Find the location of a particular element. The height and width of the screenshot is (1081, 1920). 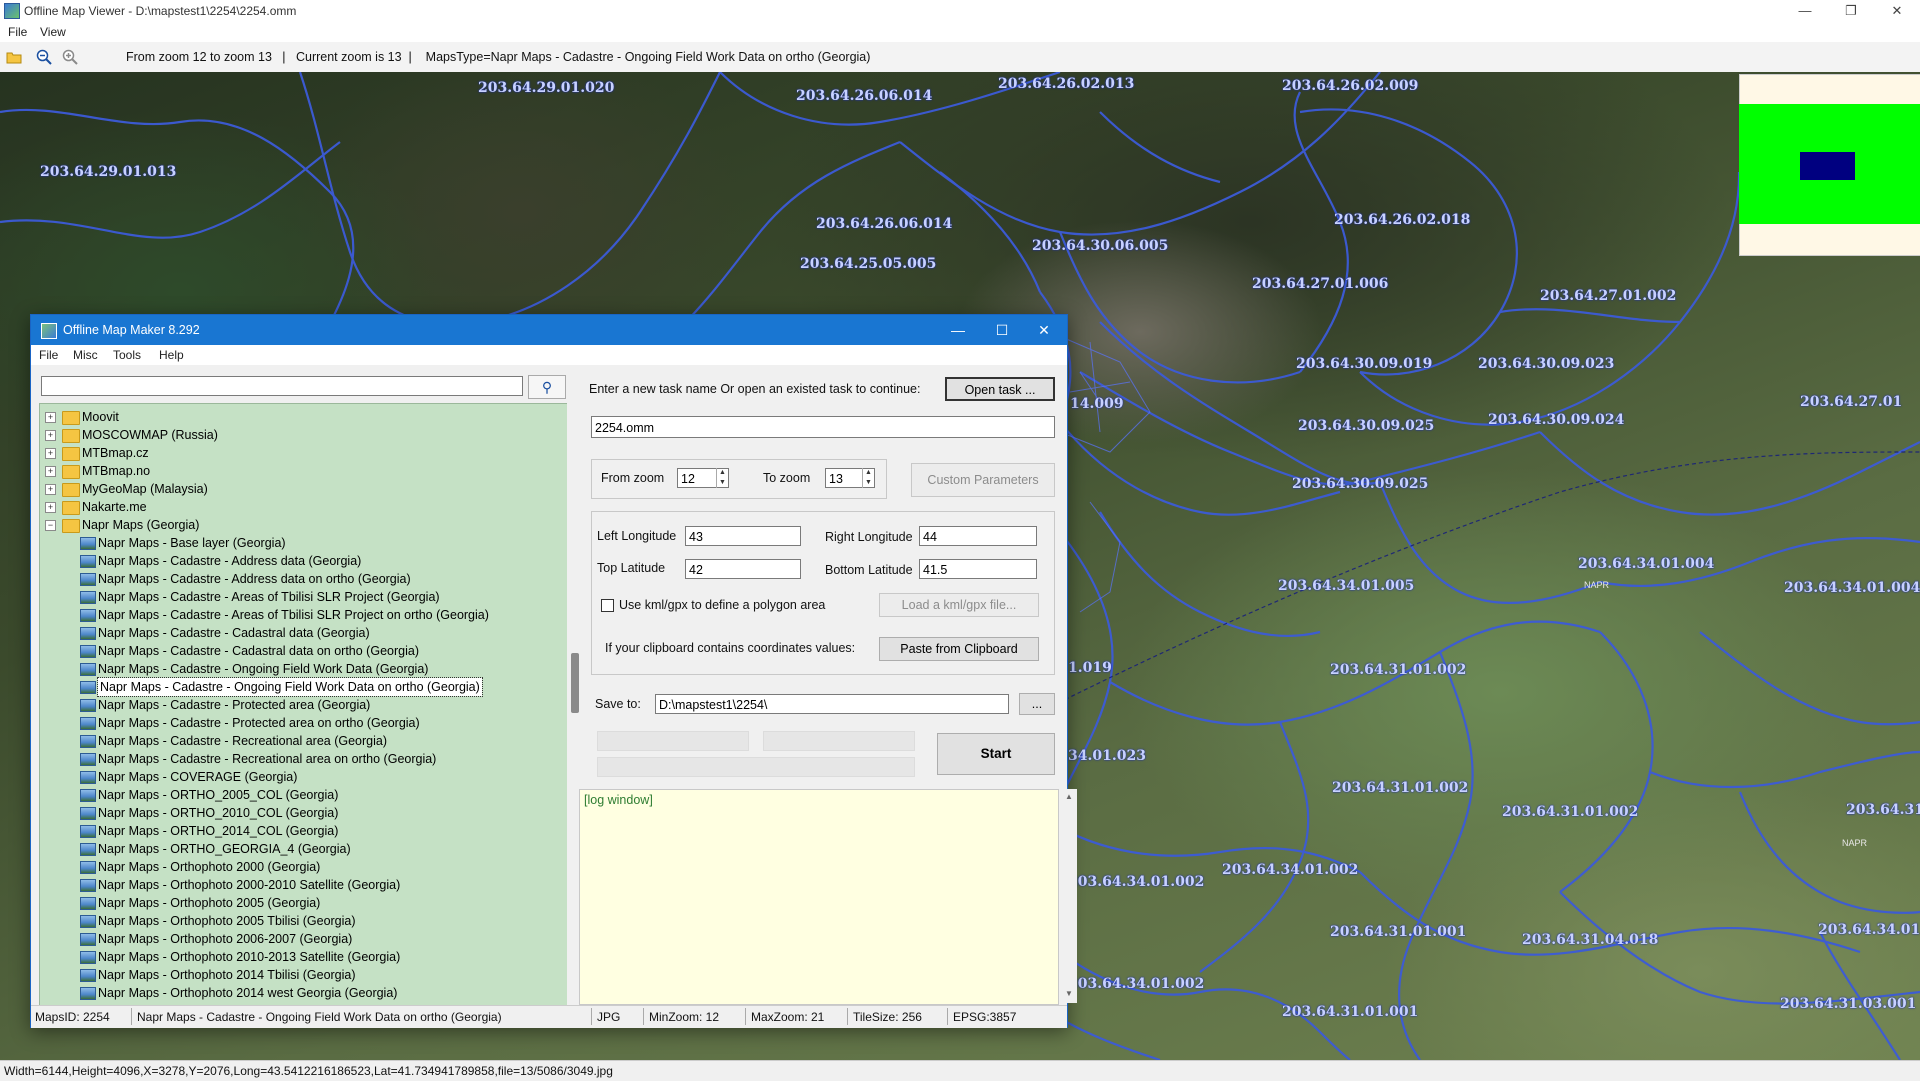

scroll-down-icon: ▼ is located at coordinates (1069, 993).